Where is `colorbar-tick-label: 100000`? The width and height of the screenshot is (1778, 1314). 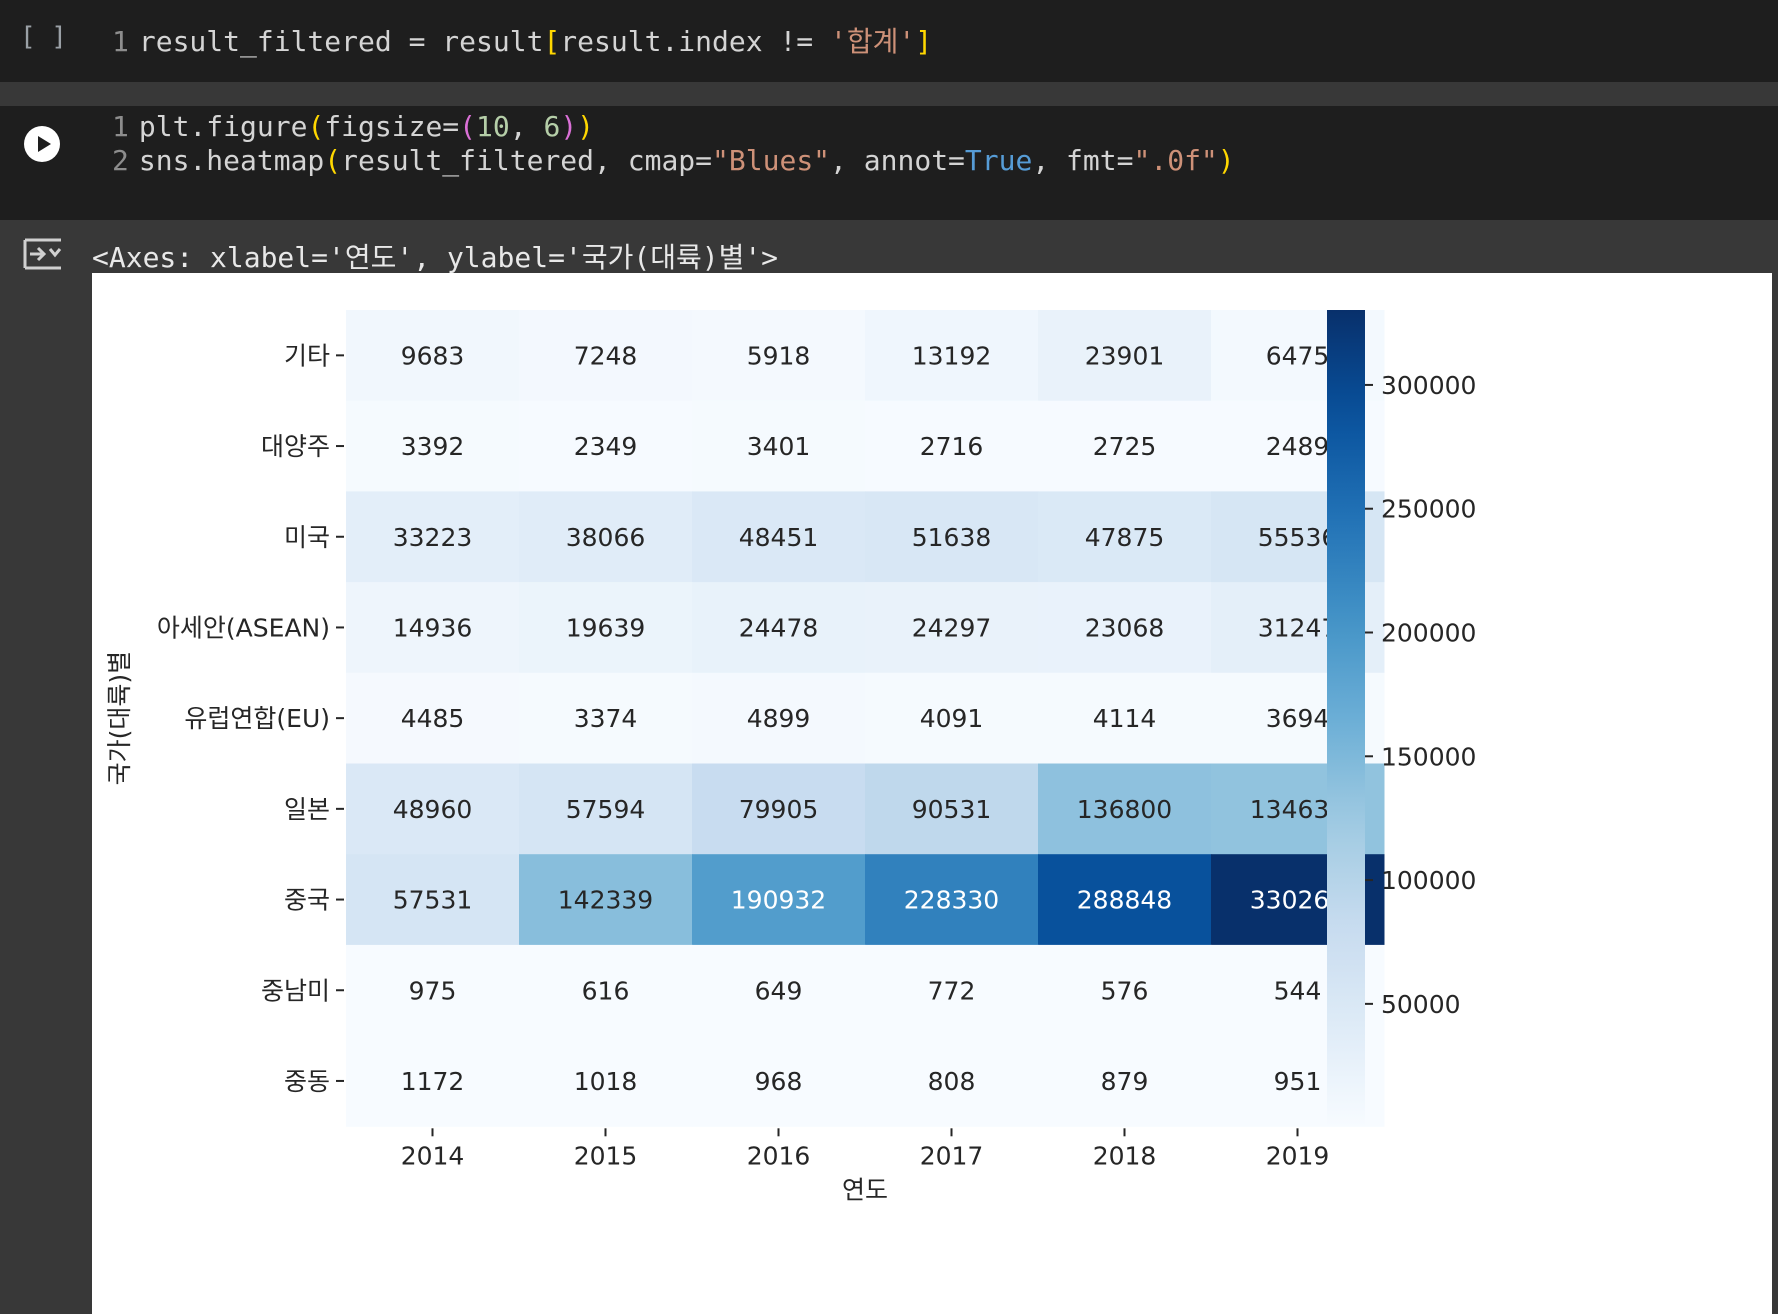
colorbar-tick-label: 100000 is located at coordinates (1428, 880).